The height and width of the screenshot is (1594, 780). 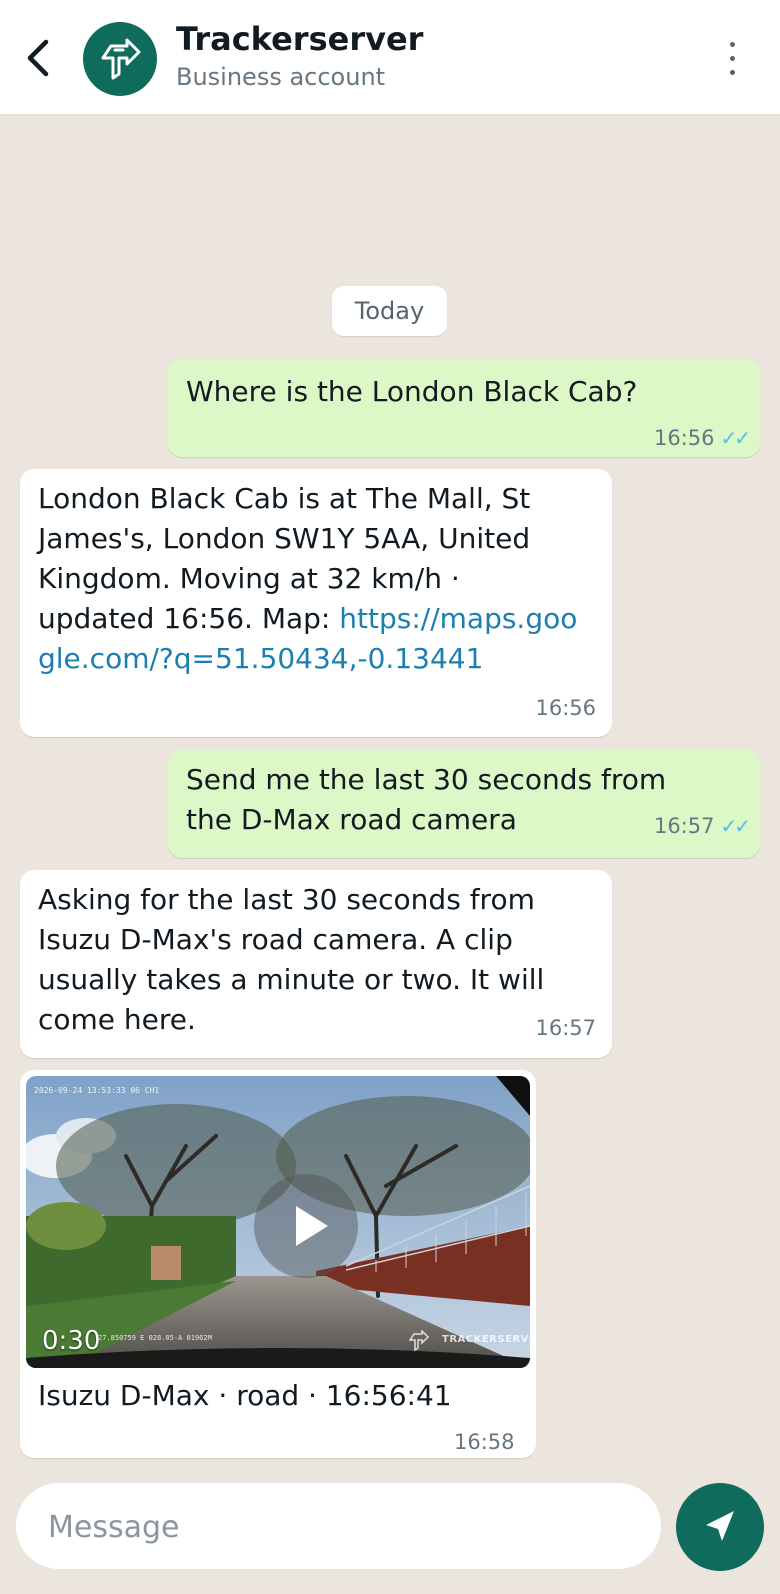 What do you see at coordinates (71, 1341) in the screenshot?
I see `video-duration: 0:30` at bounding box center [71, 1341].